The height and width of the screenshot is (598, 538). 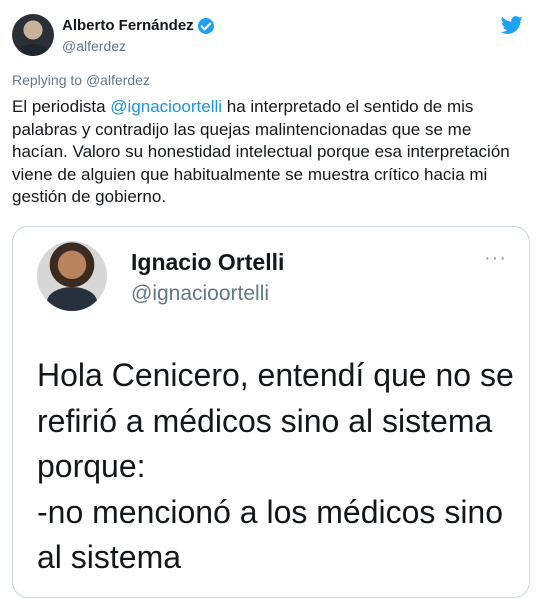 I want to click on author-name-row: Alberto Fernández, so click(x=138, y=25).